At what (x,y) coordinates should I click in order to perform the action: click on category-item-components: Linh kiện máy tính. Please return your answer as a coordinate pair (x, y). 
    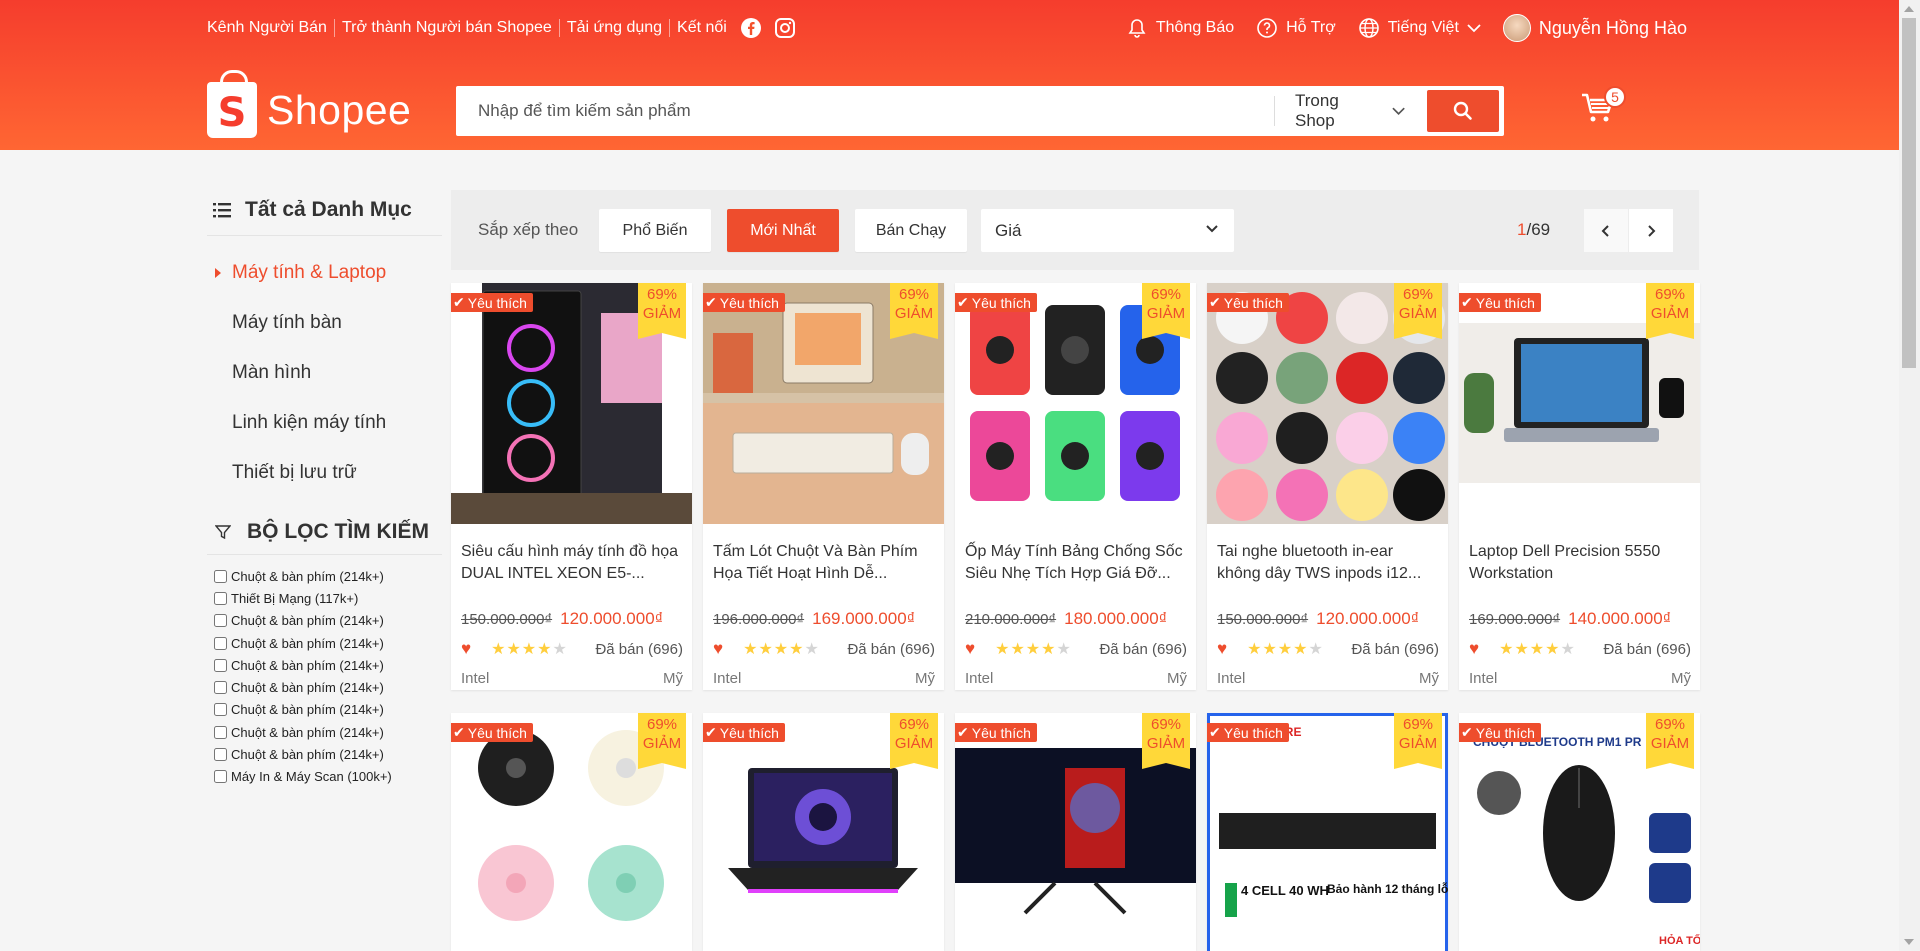
    Looking at the image, I should click on (324, 423).